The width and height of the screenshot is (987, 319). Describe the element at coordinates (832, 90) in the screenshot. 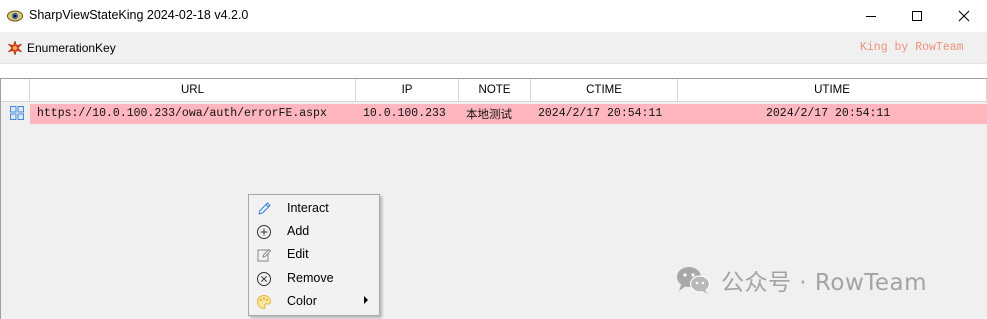

I see `column-header-utime: UTIME` at that location.